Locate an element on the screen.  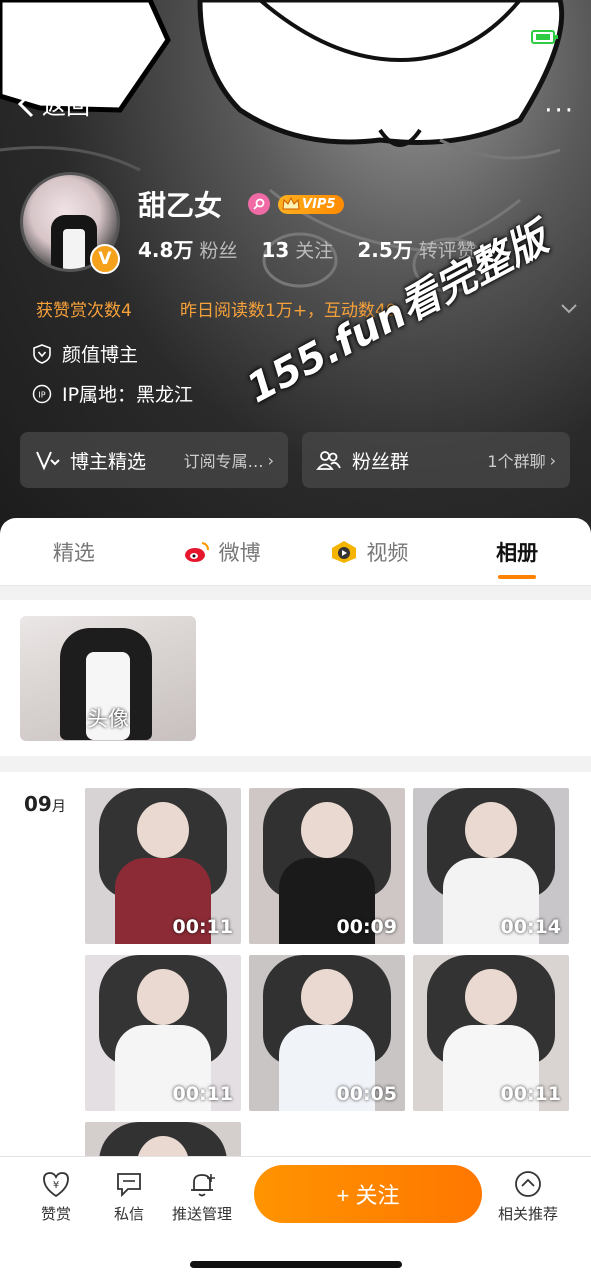
tab-album: 相册 is located at coordinates (517, 551).